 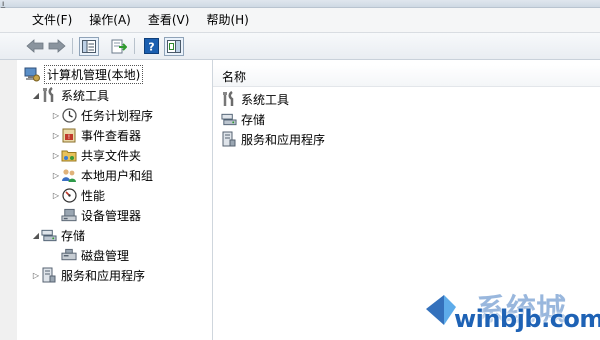 What do you see at coordinates (111, 215) in the screenshot?
I see `tree-label-device-manager: 设备管理器` at bounding box center [111, 215].